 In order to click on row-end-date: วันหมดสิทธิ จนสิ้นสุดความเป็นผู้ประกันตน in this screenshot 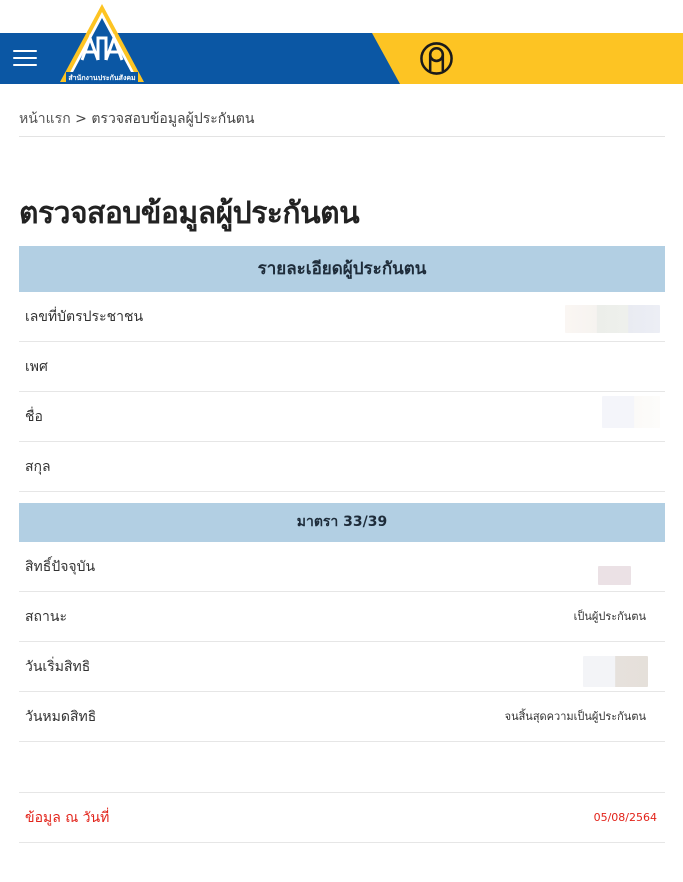, I will do `click(342, 717)`.